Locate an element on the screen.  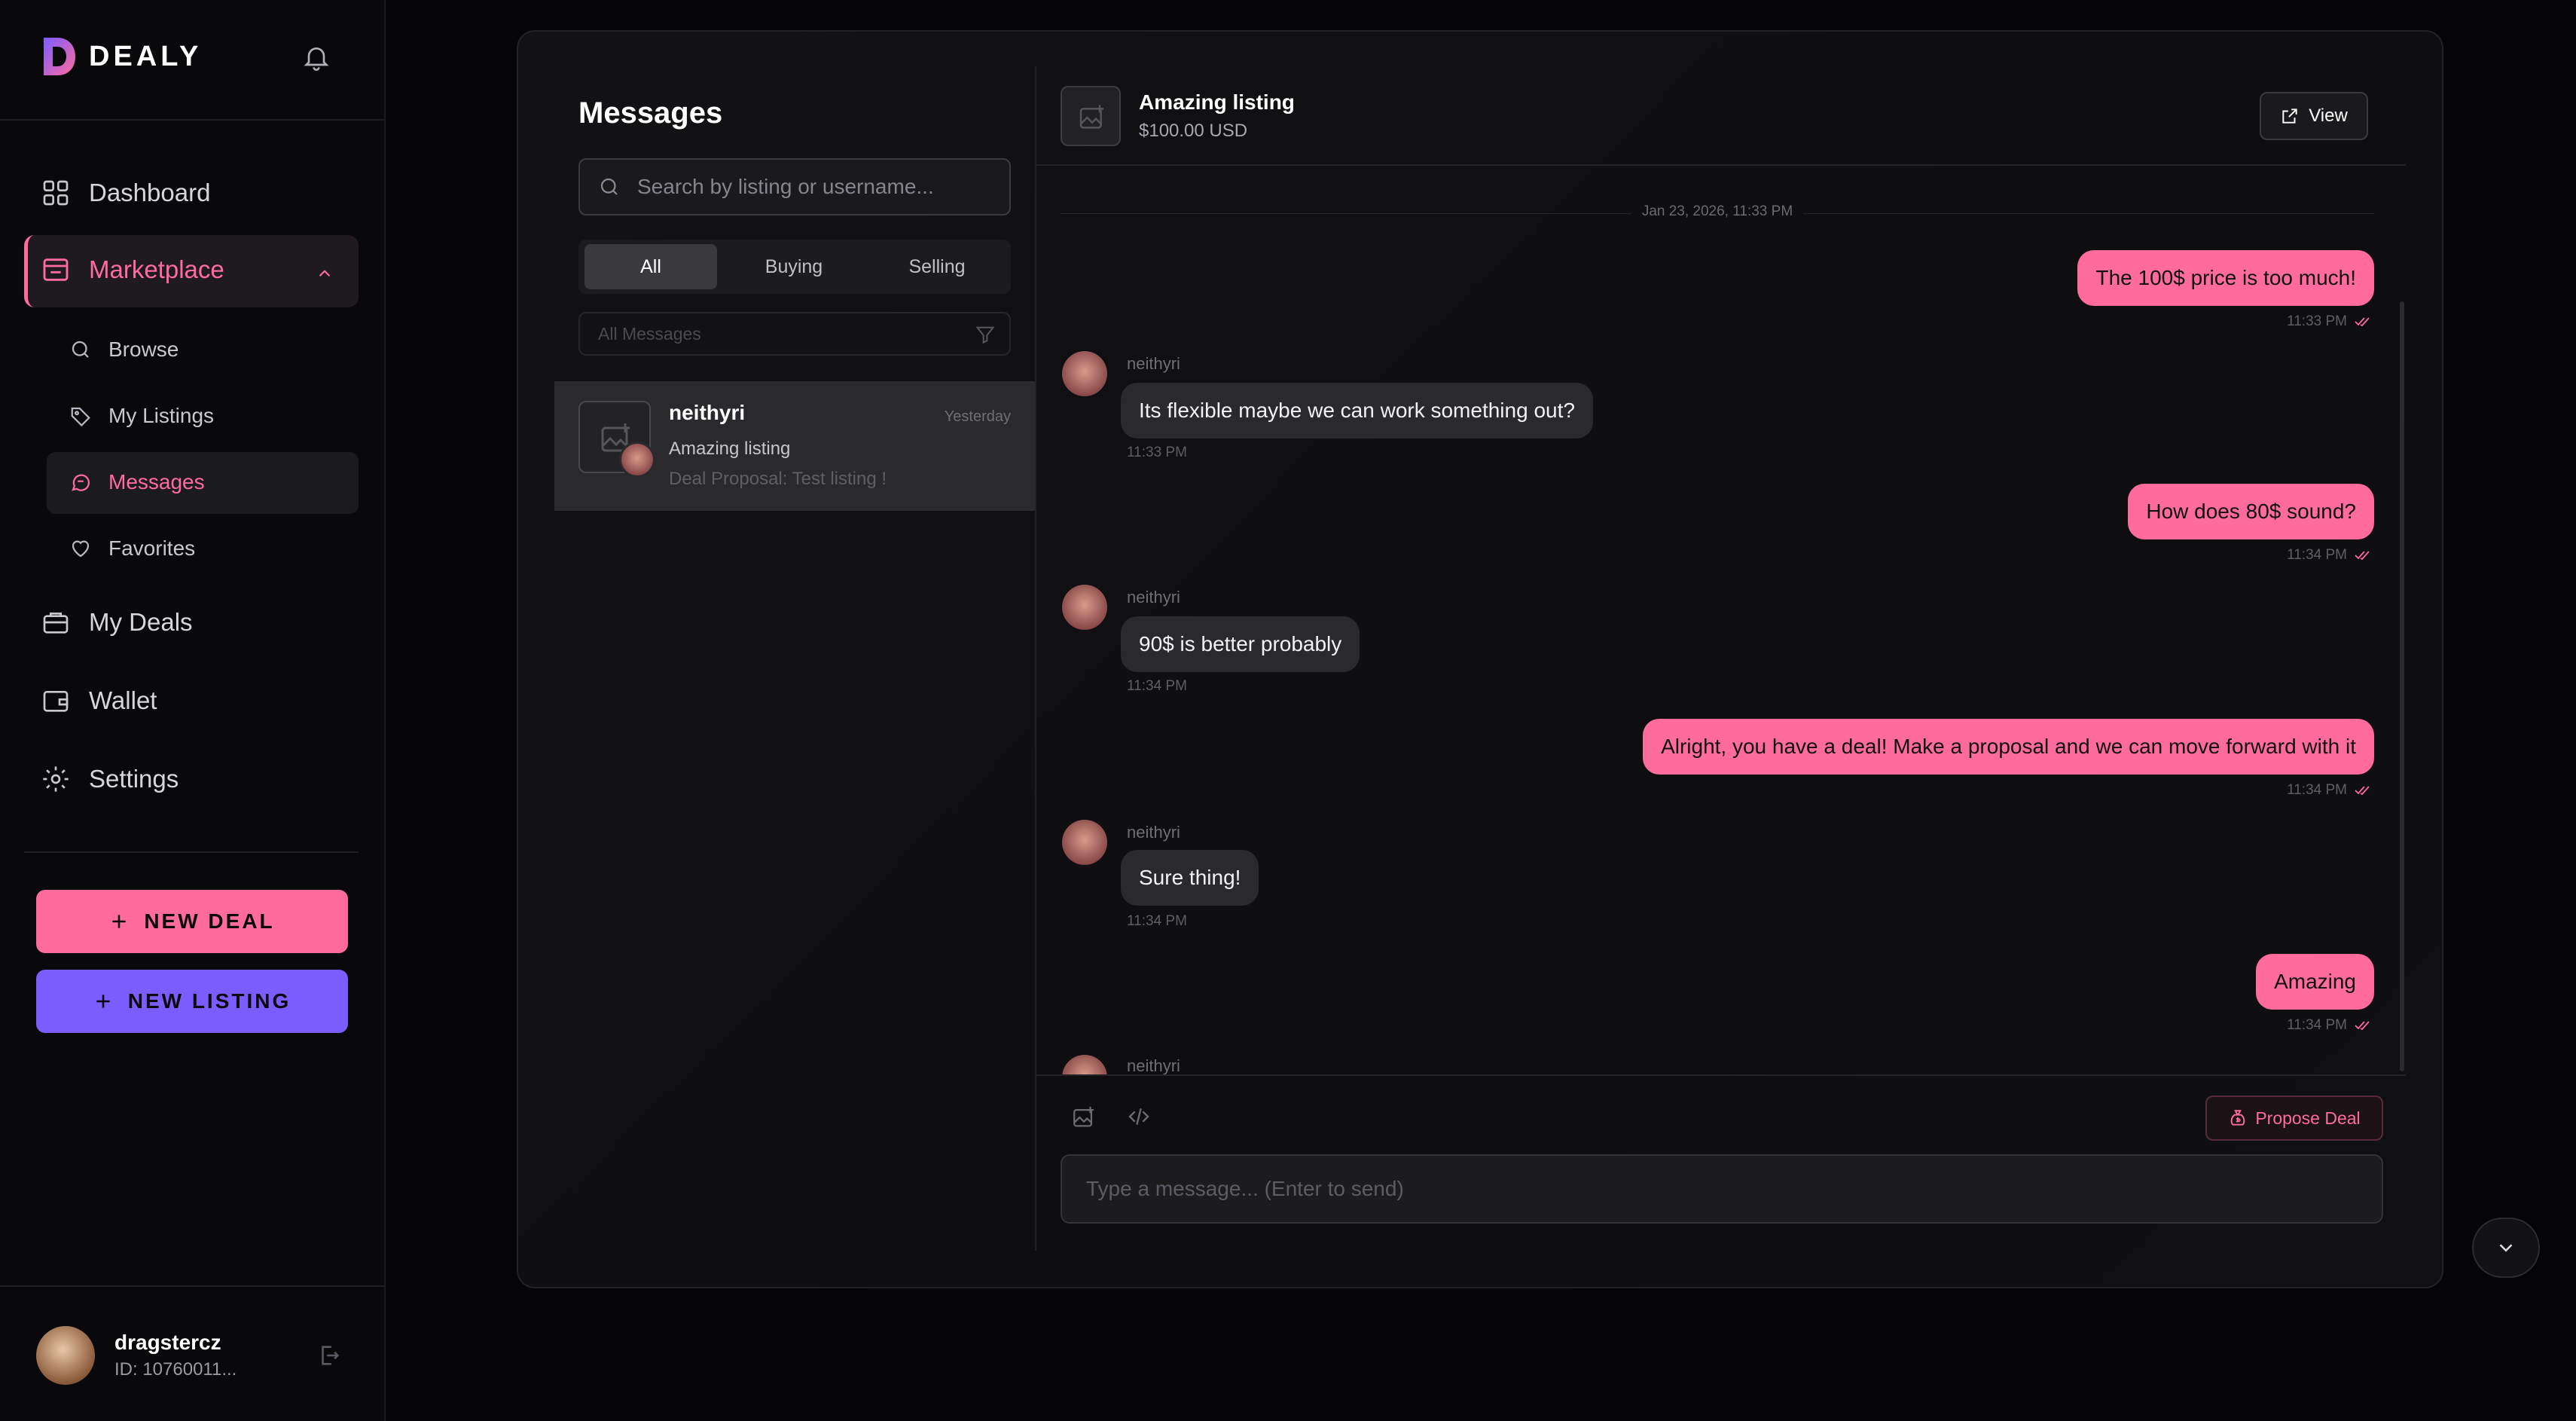
gear-icon is located at coordinates (56, 779).